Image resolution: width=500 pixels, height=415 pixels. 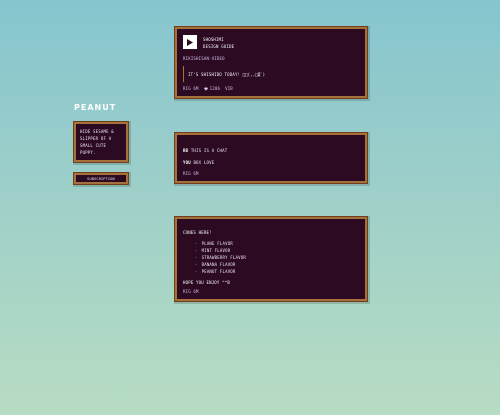 I want to click on flavor-text: Banana flavor, so click(x=218, y=264).